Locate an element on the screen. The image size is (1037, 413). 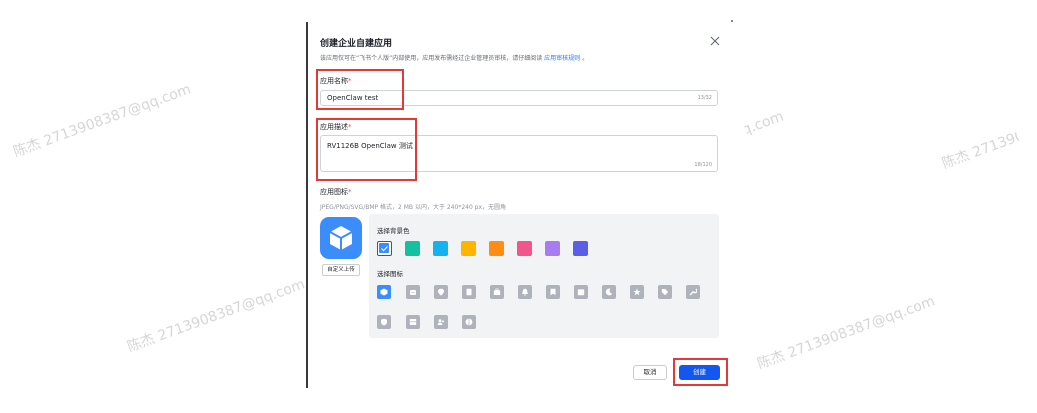
color-swatch-blue is located at coordinates (384, 248).